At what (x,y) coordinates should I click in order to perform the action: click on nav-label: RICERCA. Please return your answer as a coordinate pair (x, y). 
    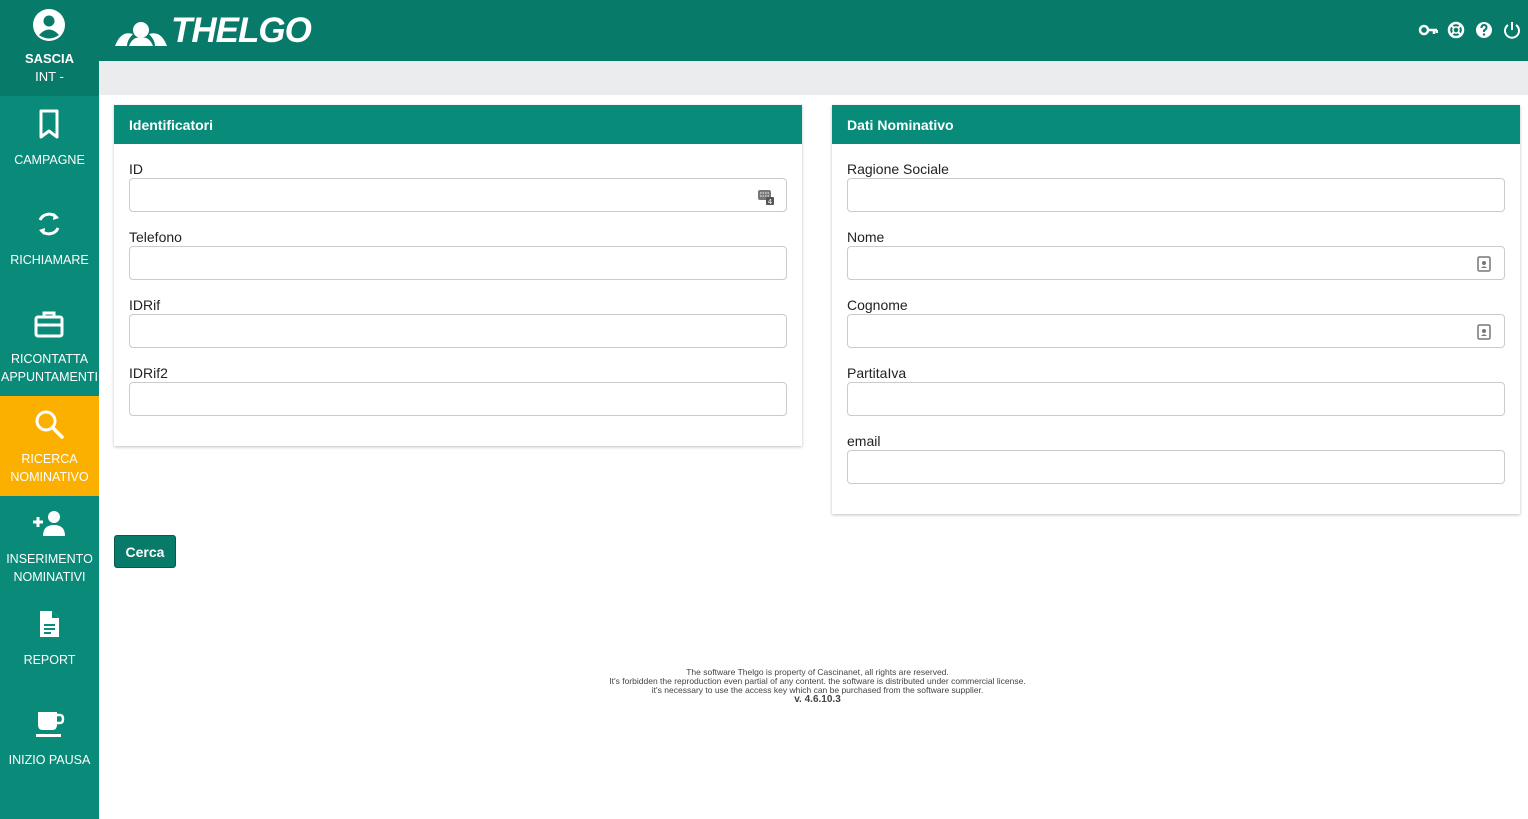
    Looking at the image, I should click on (49, 459).